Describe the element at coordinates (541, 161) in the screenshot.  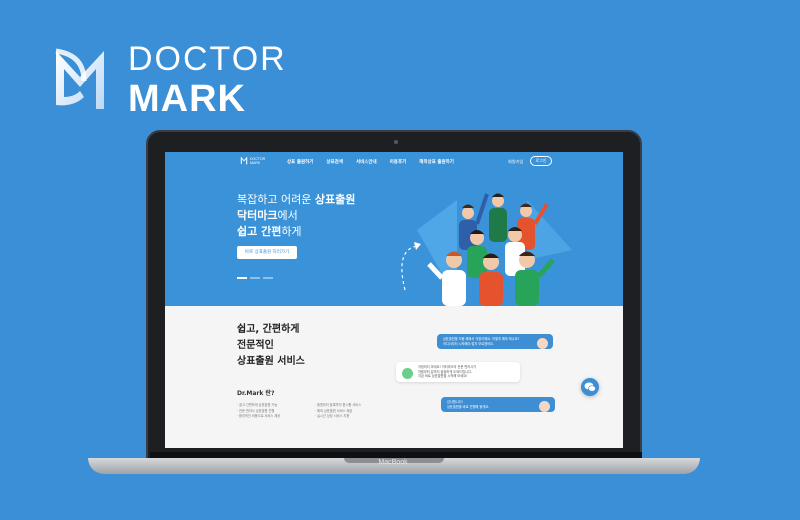
I see `login-button: 로그인` at that location.